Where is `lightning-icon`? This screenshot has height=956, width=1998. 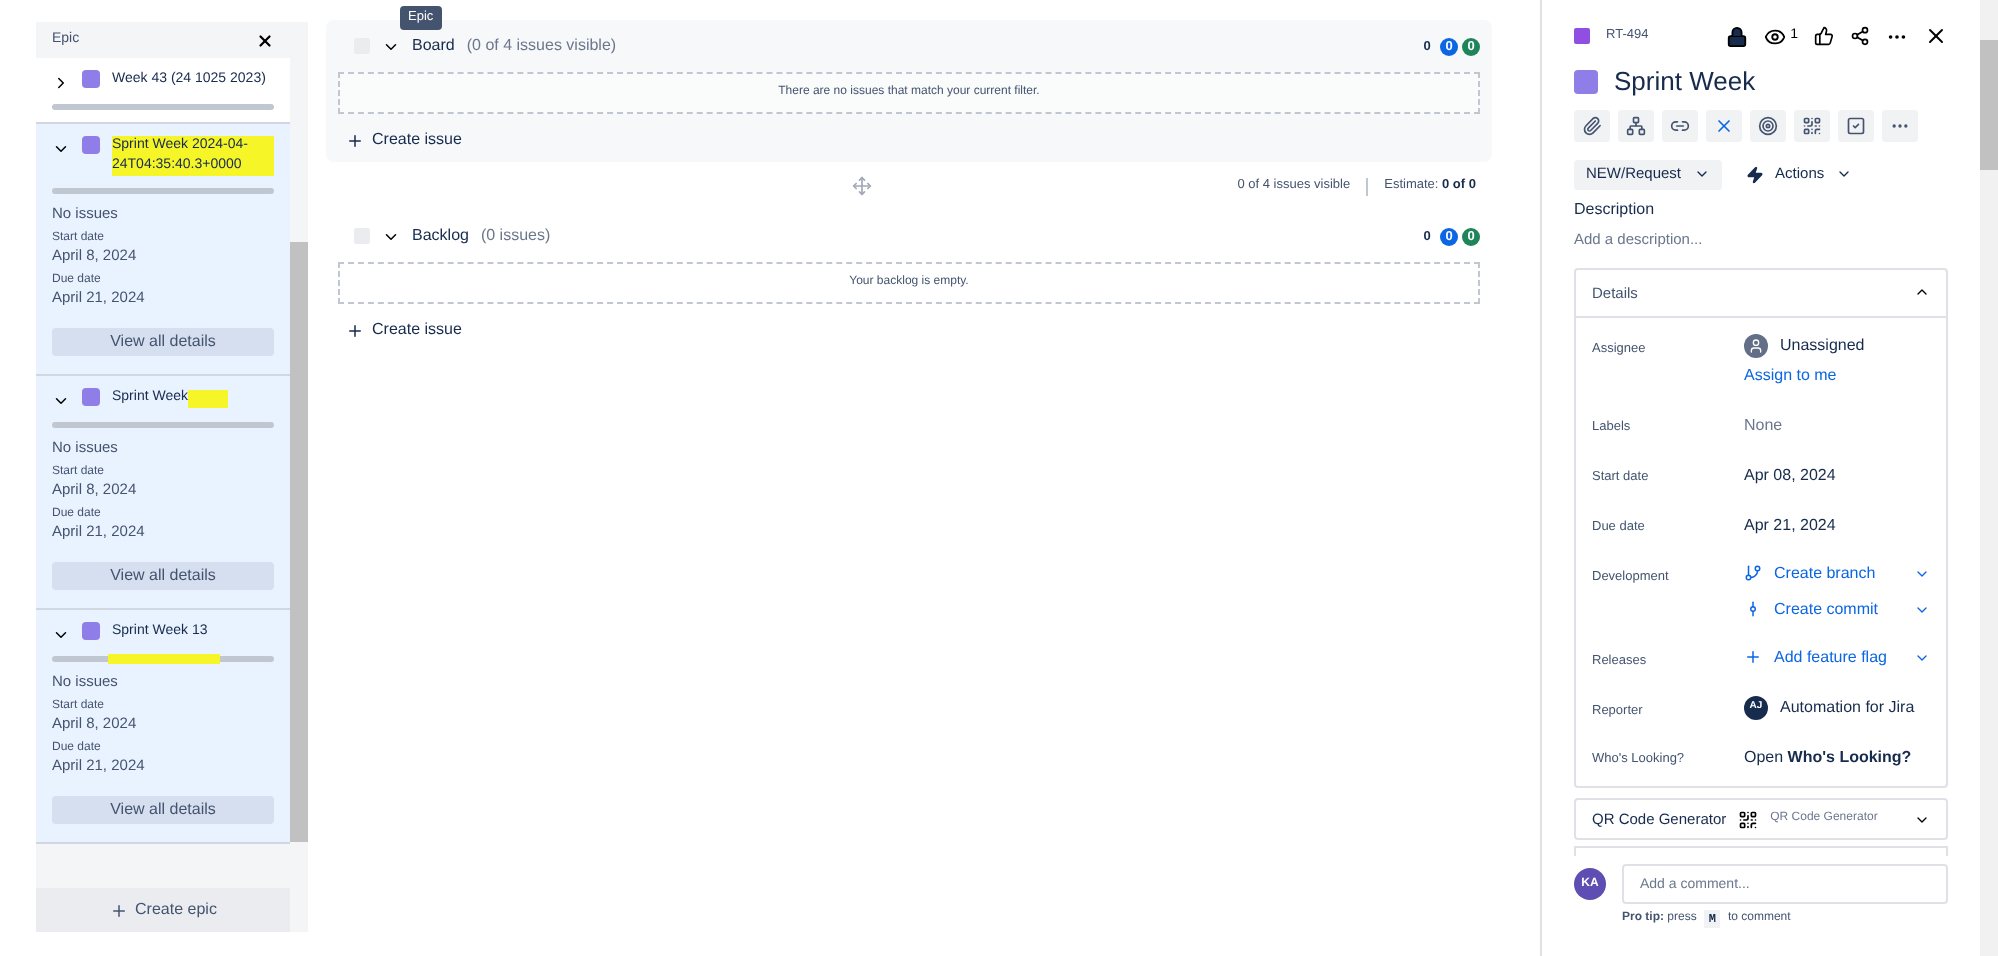 lightning-icon is located at coordinates (1754, 174).